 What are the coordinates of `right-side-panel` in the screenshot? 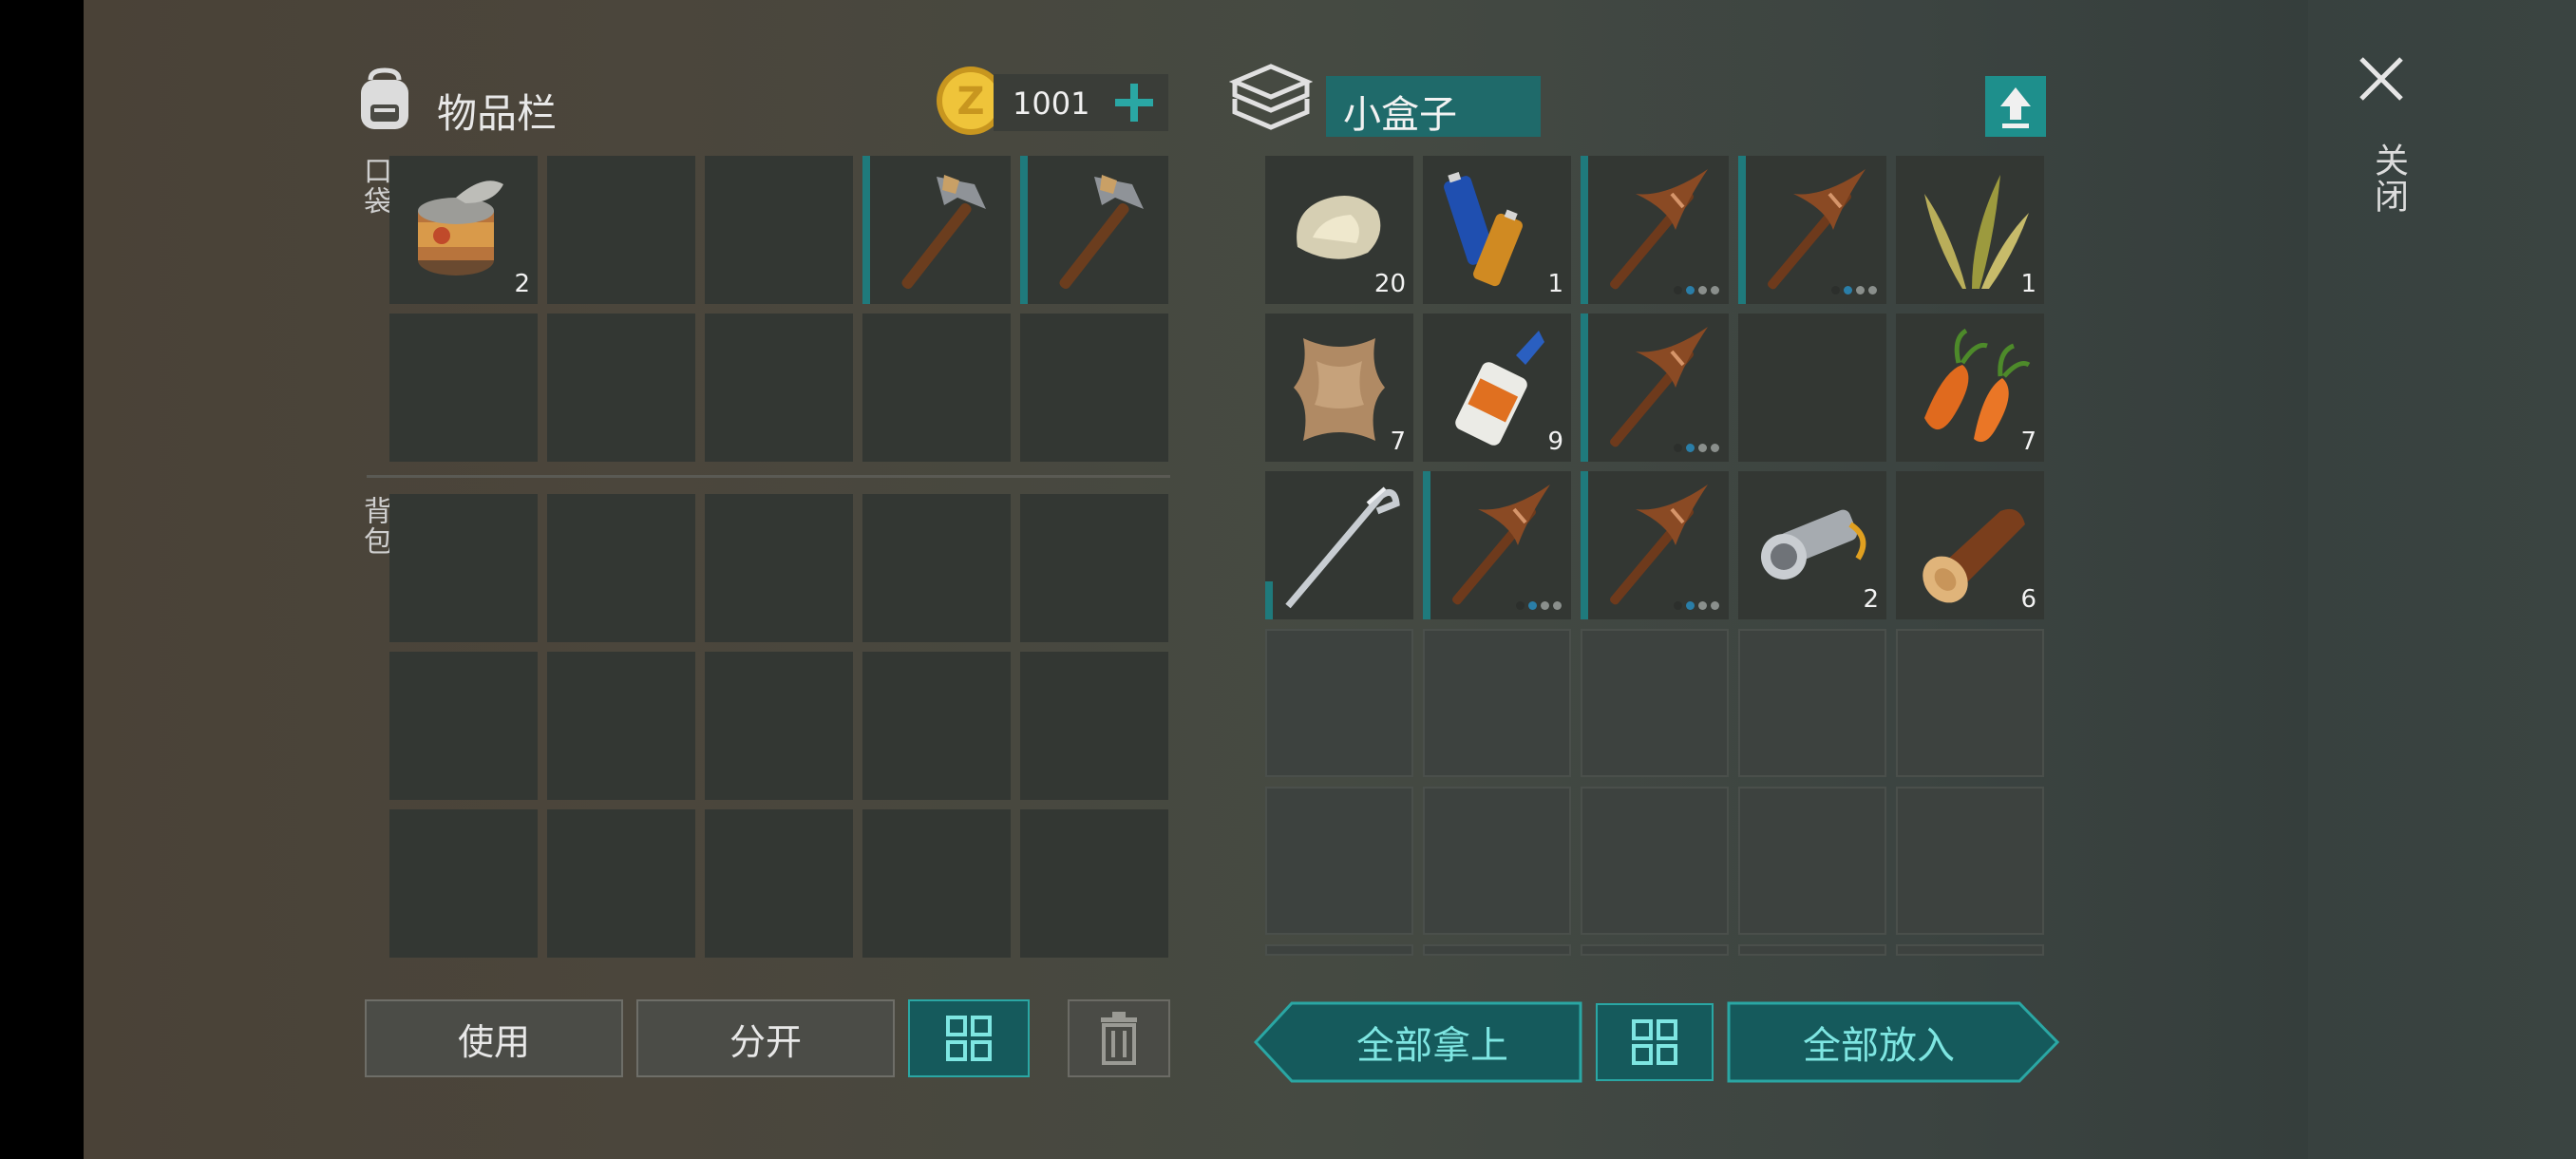 It's located at (2442, 579).